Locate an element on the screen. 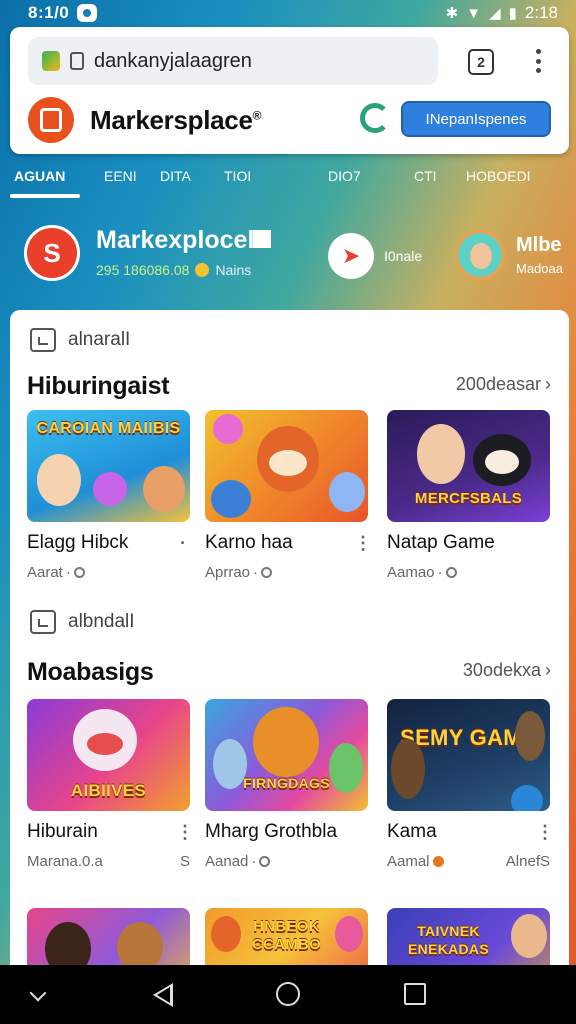 Image resolution: width=576 pixels, height=1024 pixels. game-name: Kama is located at coordinates (412, 831).